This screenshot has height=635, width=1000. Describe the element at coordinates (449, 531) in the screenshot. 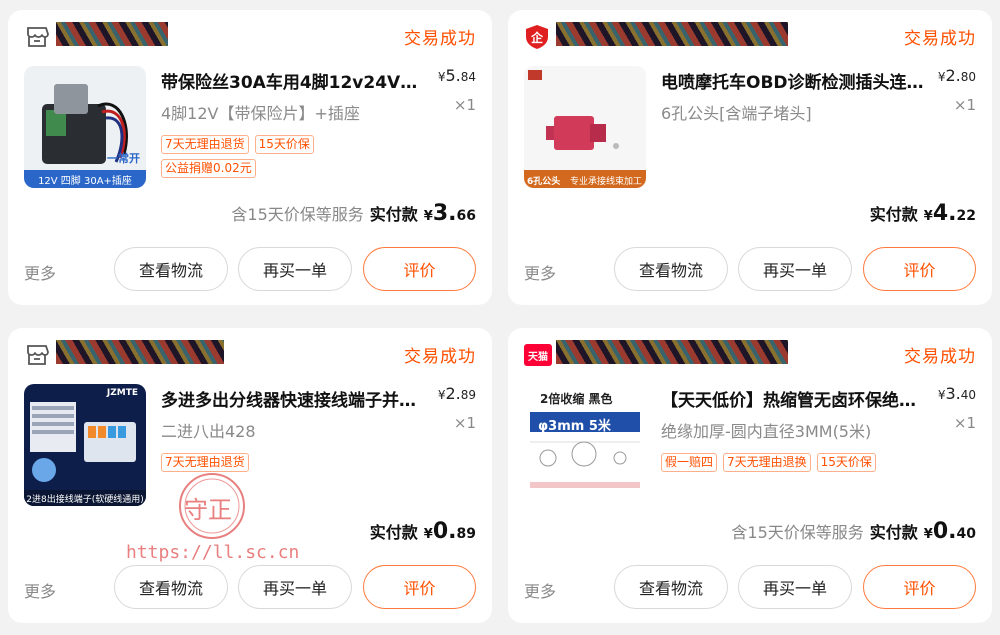

I see `paid-amount: ¥0.89` at that location.